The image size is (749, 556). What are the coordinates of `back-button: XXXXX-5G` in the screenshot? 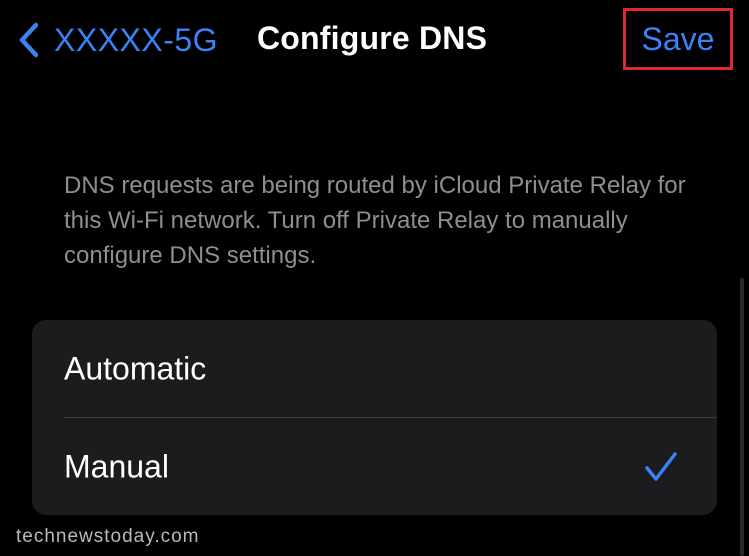 It's located at (116, 40).